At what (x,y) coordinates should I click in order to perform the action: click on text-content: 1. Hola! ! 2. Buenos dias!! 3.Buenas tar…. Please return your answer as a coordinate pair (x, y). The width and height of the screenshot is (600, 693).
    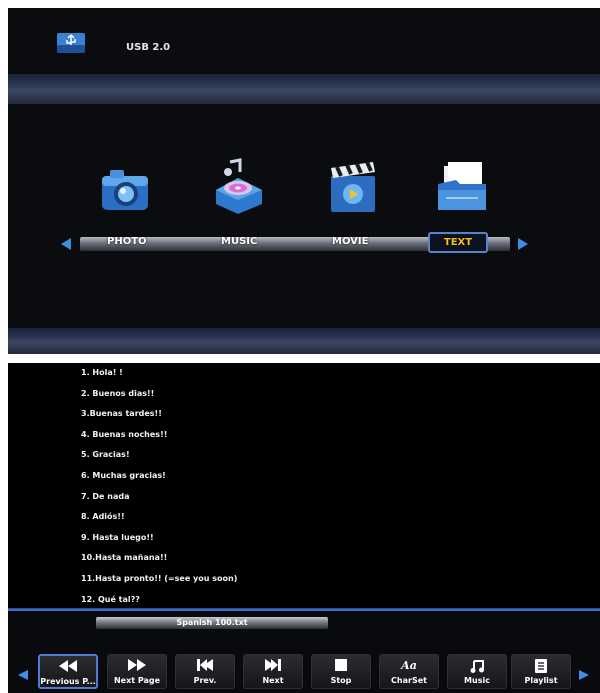
    Looking at the image, I should click on (159, 486).